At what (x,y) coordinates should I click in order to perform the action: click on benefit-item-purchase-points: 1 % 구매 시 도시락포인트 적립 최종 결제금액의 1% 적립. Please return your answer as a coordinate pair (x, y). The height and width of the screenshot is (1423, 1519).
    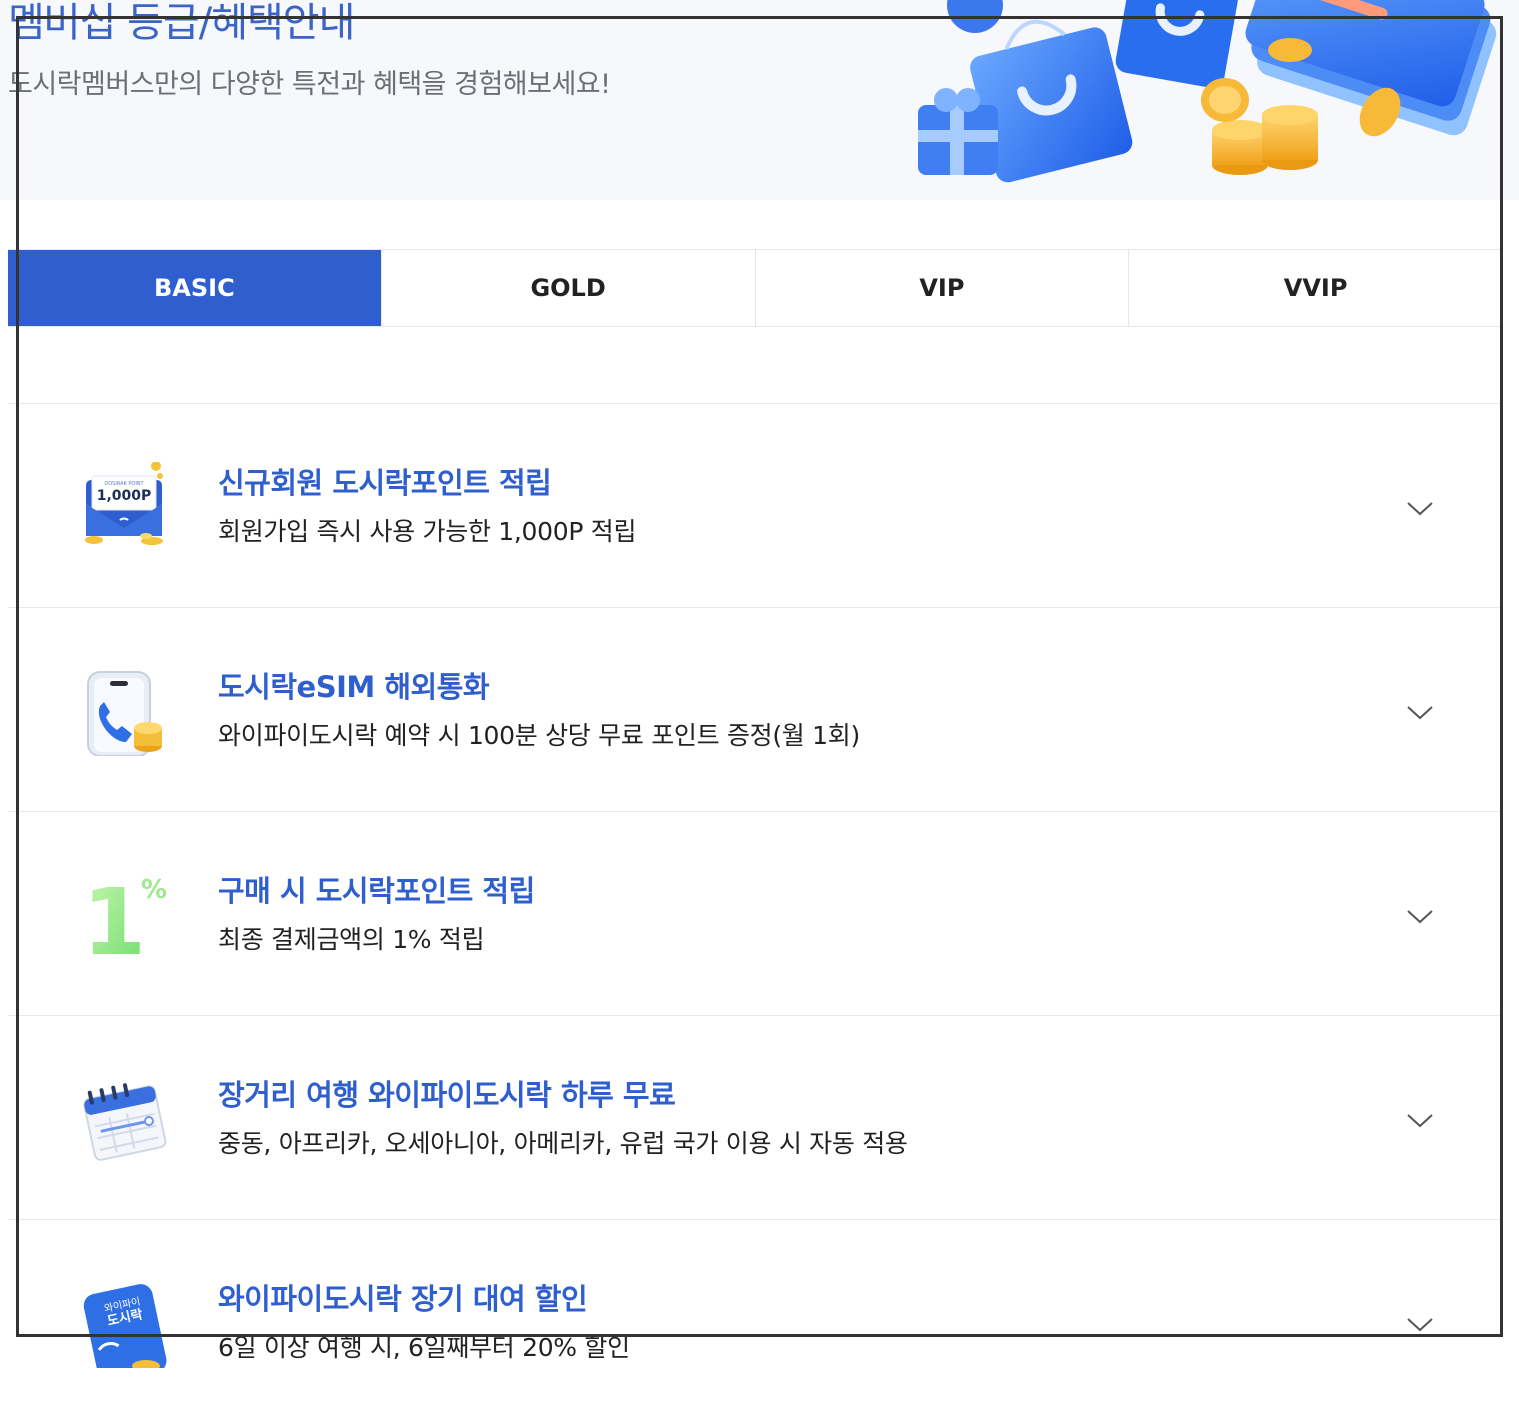
    Looking at the image, I should click on (755, 913).